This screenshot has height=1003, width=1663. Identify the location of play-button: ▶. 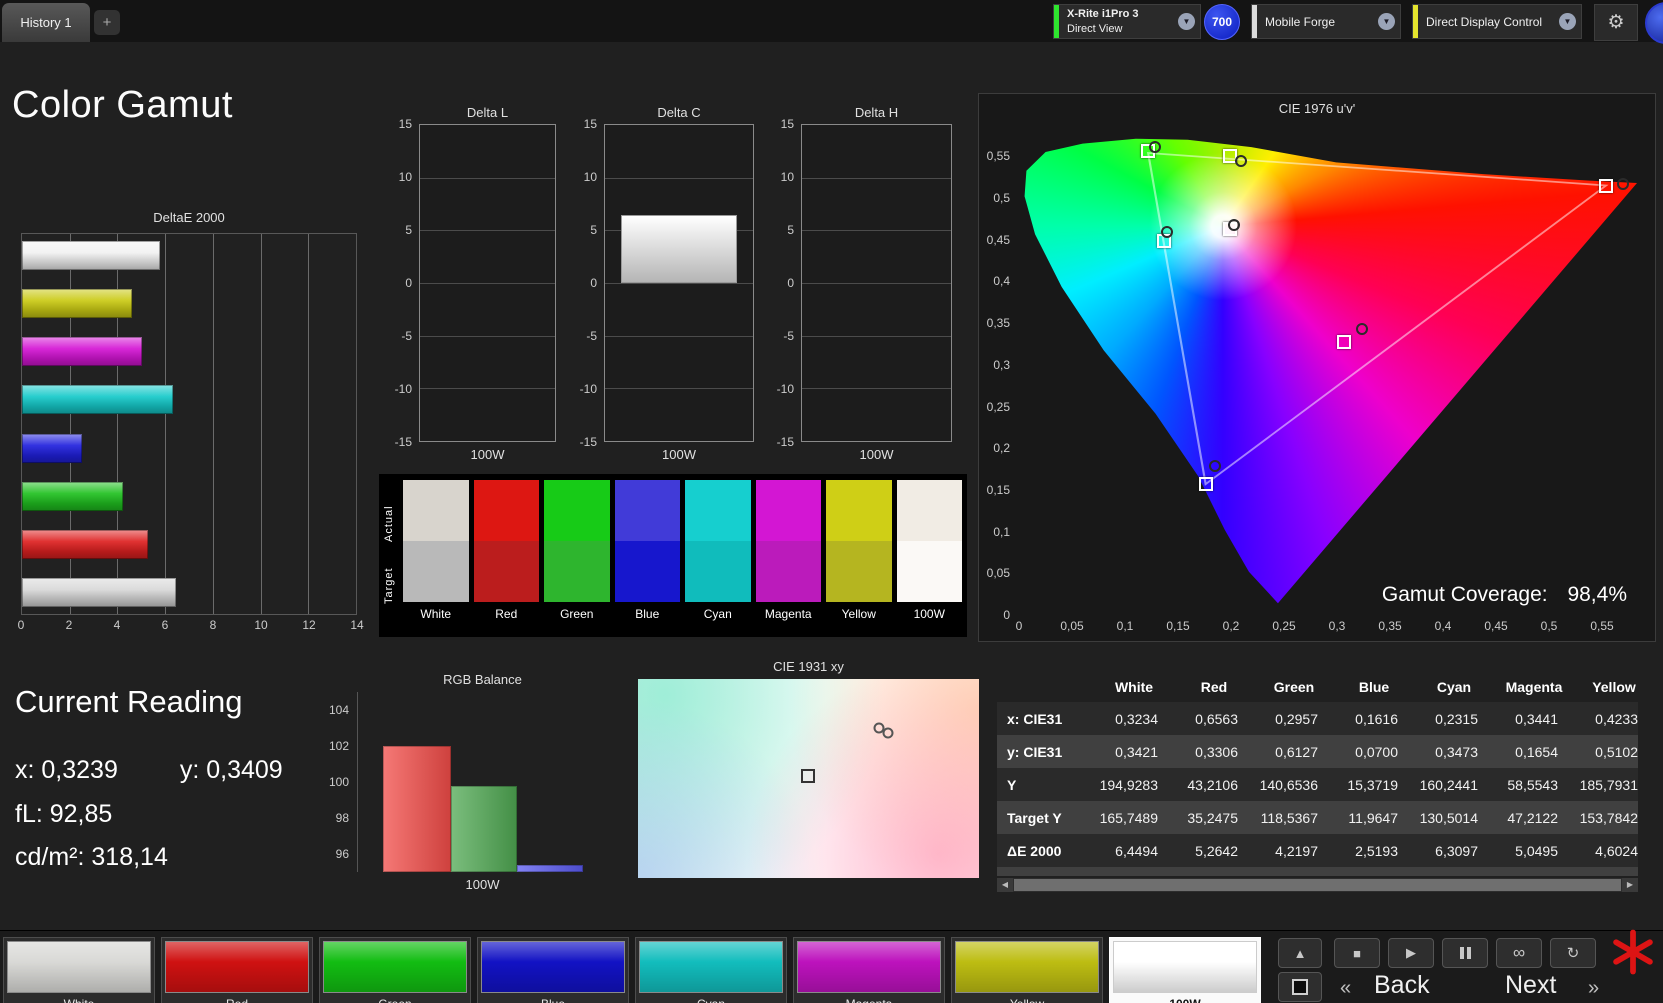
(1411, 953).